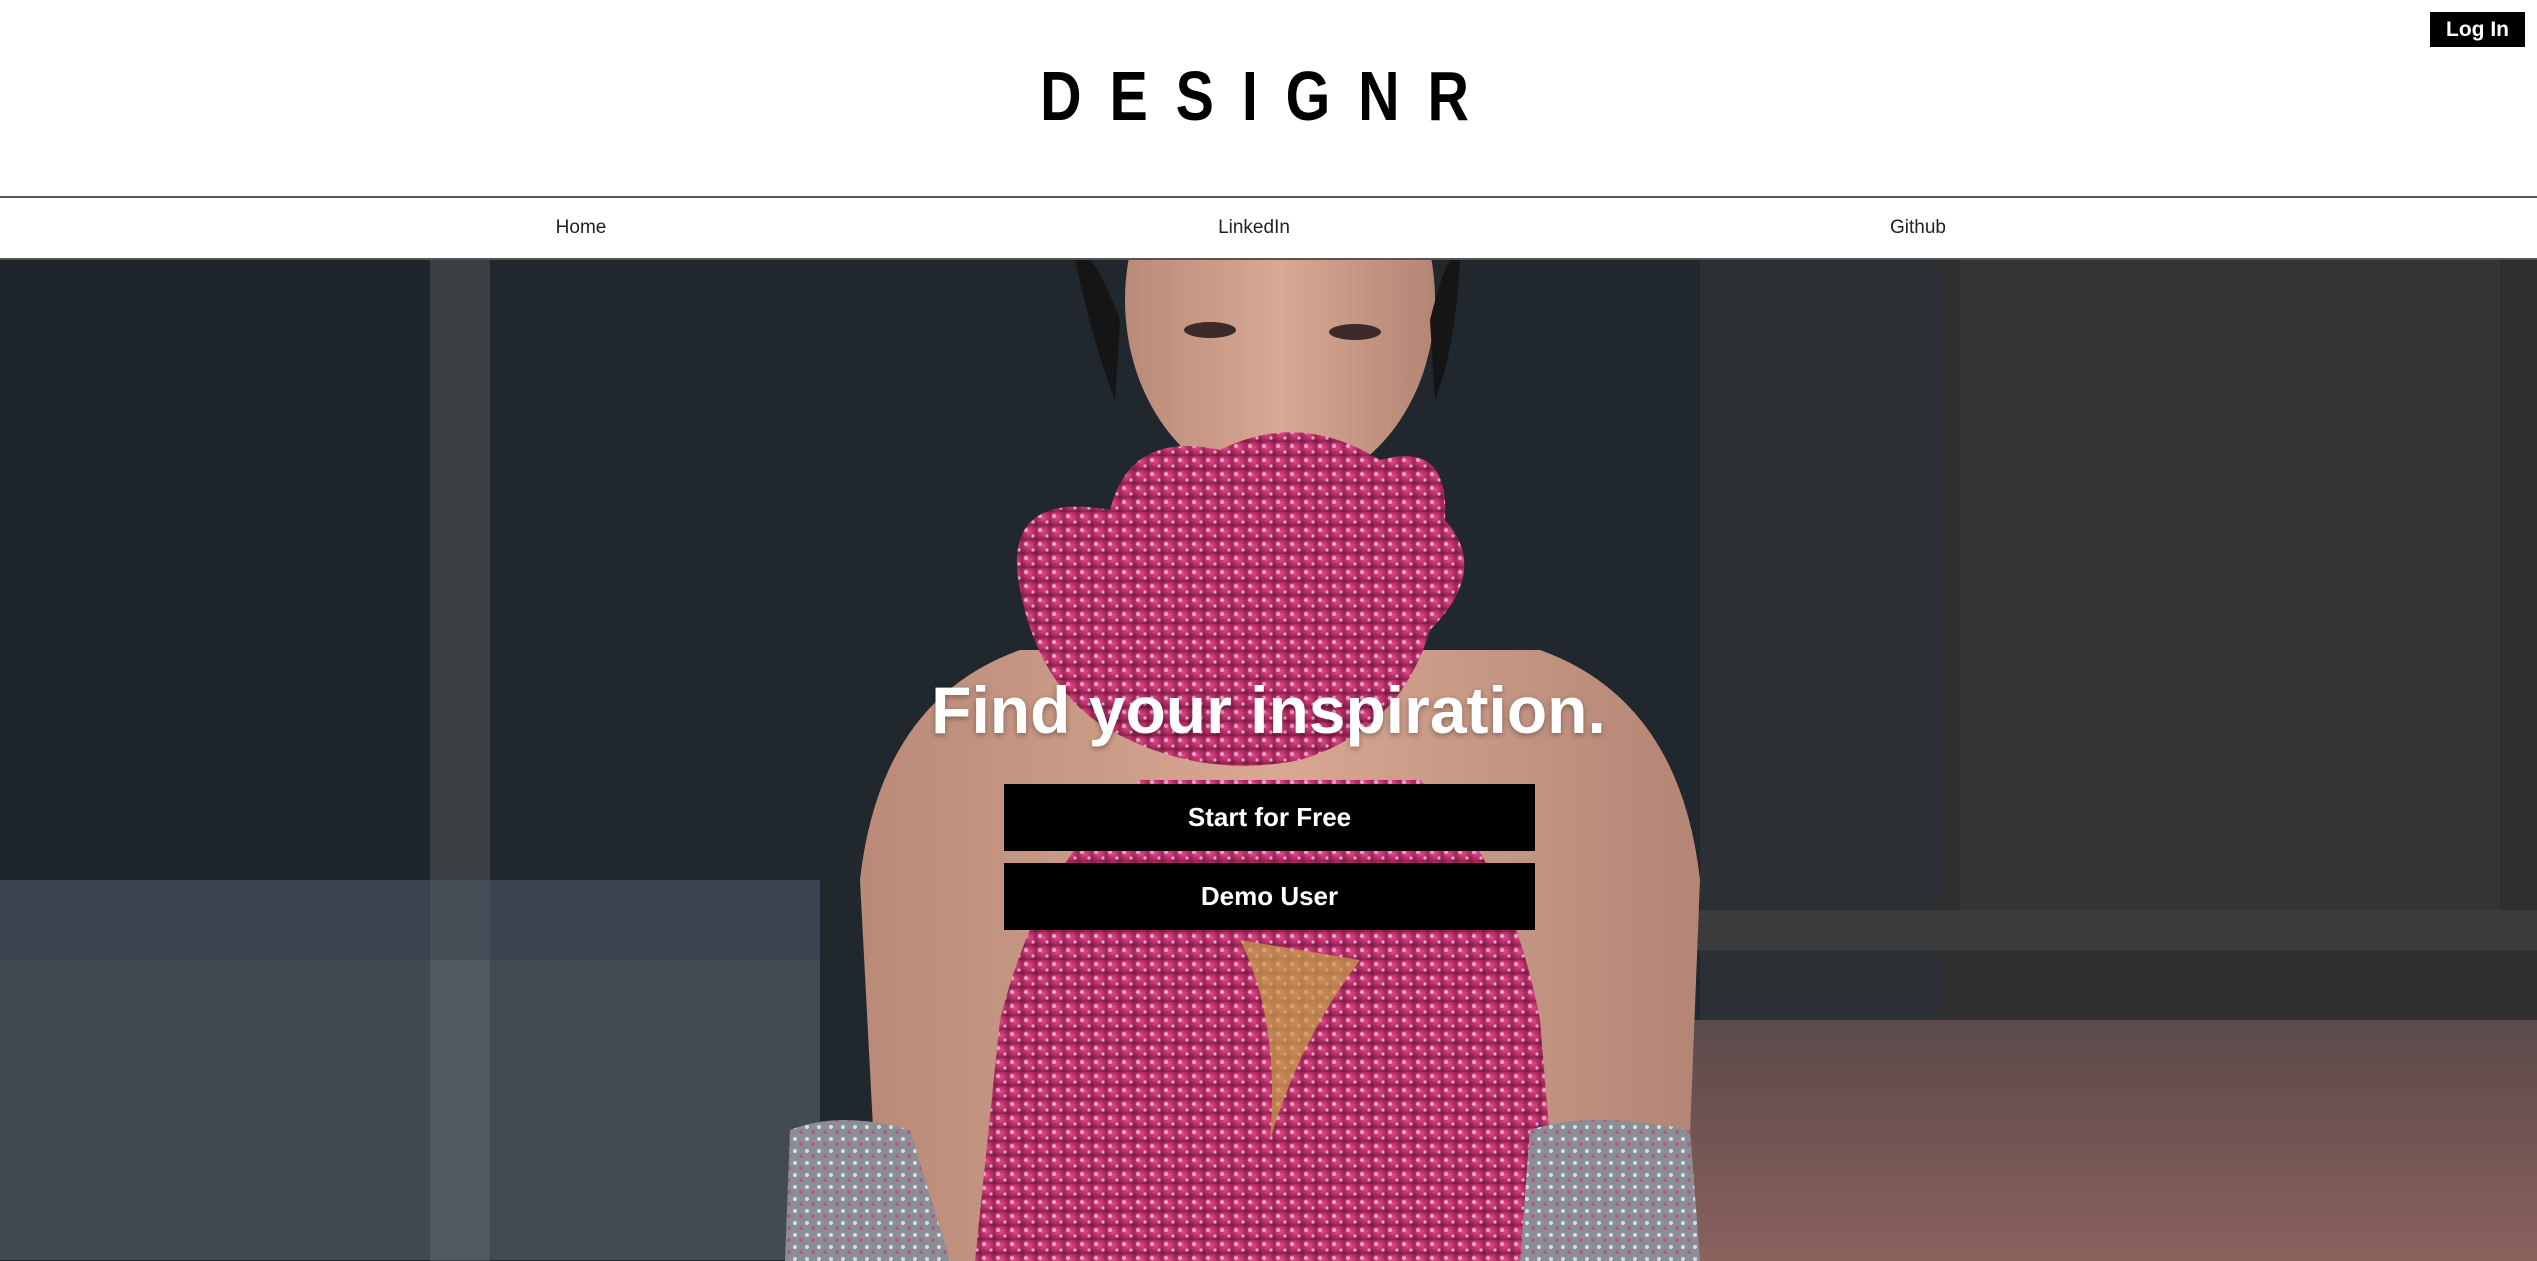 This screenshot has height=1261, width=2537. What do you see at coordinates (2477, 29) in the screenshot?
I see `login-button: Log In` at bounding box center [2477, 29].